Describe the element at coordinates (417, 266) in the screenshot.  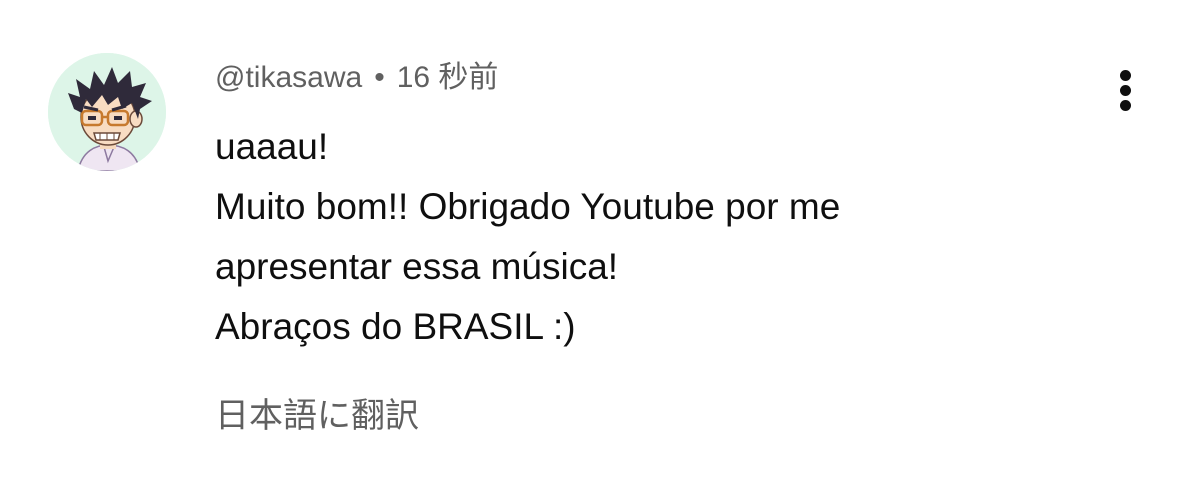
I see `comment-line: apresentar essa música!` at that location.